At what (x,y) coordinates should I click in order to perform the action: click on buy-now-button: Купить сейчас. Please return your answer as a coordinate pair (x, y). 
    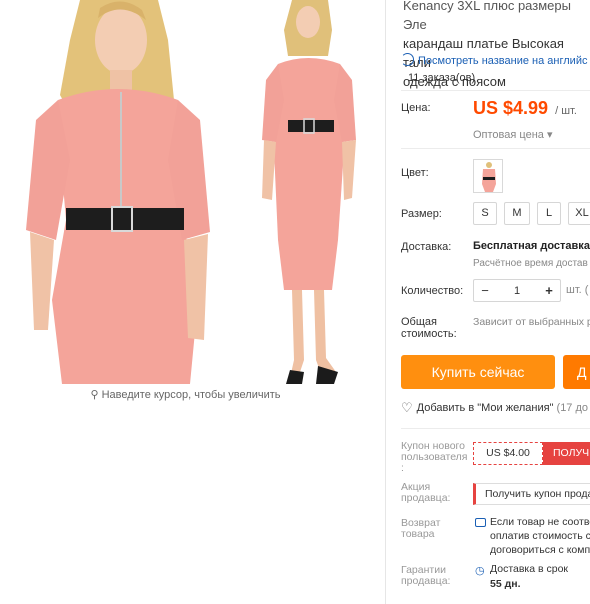
    Looking at the image, I should click on (478, 372).